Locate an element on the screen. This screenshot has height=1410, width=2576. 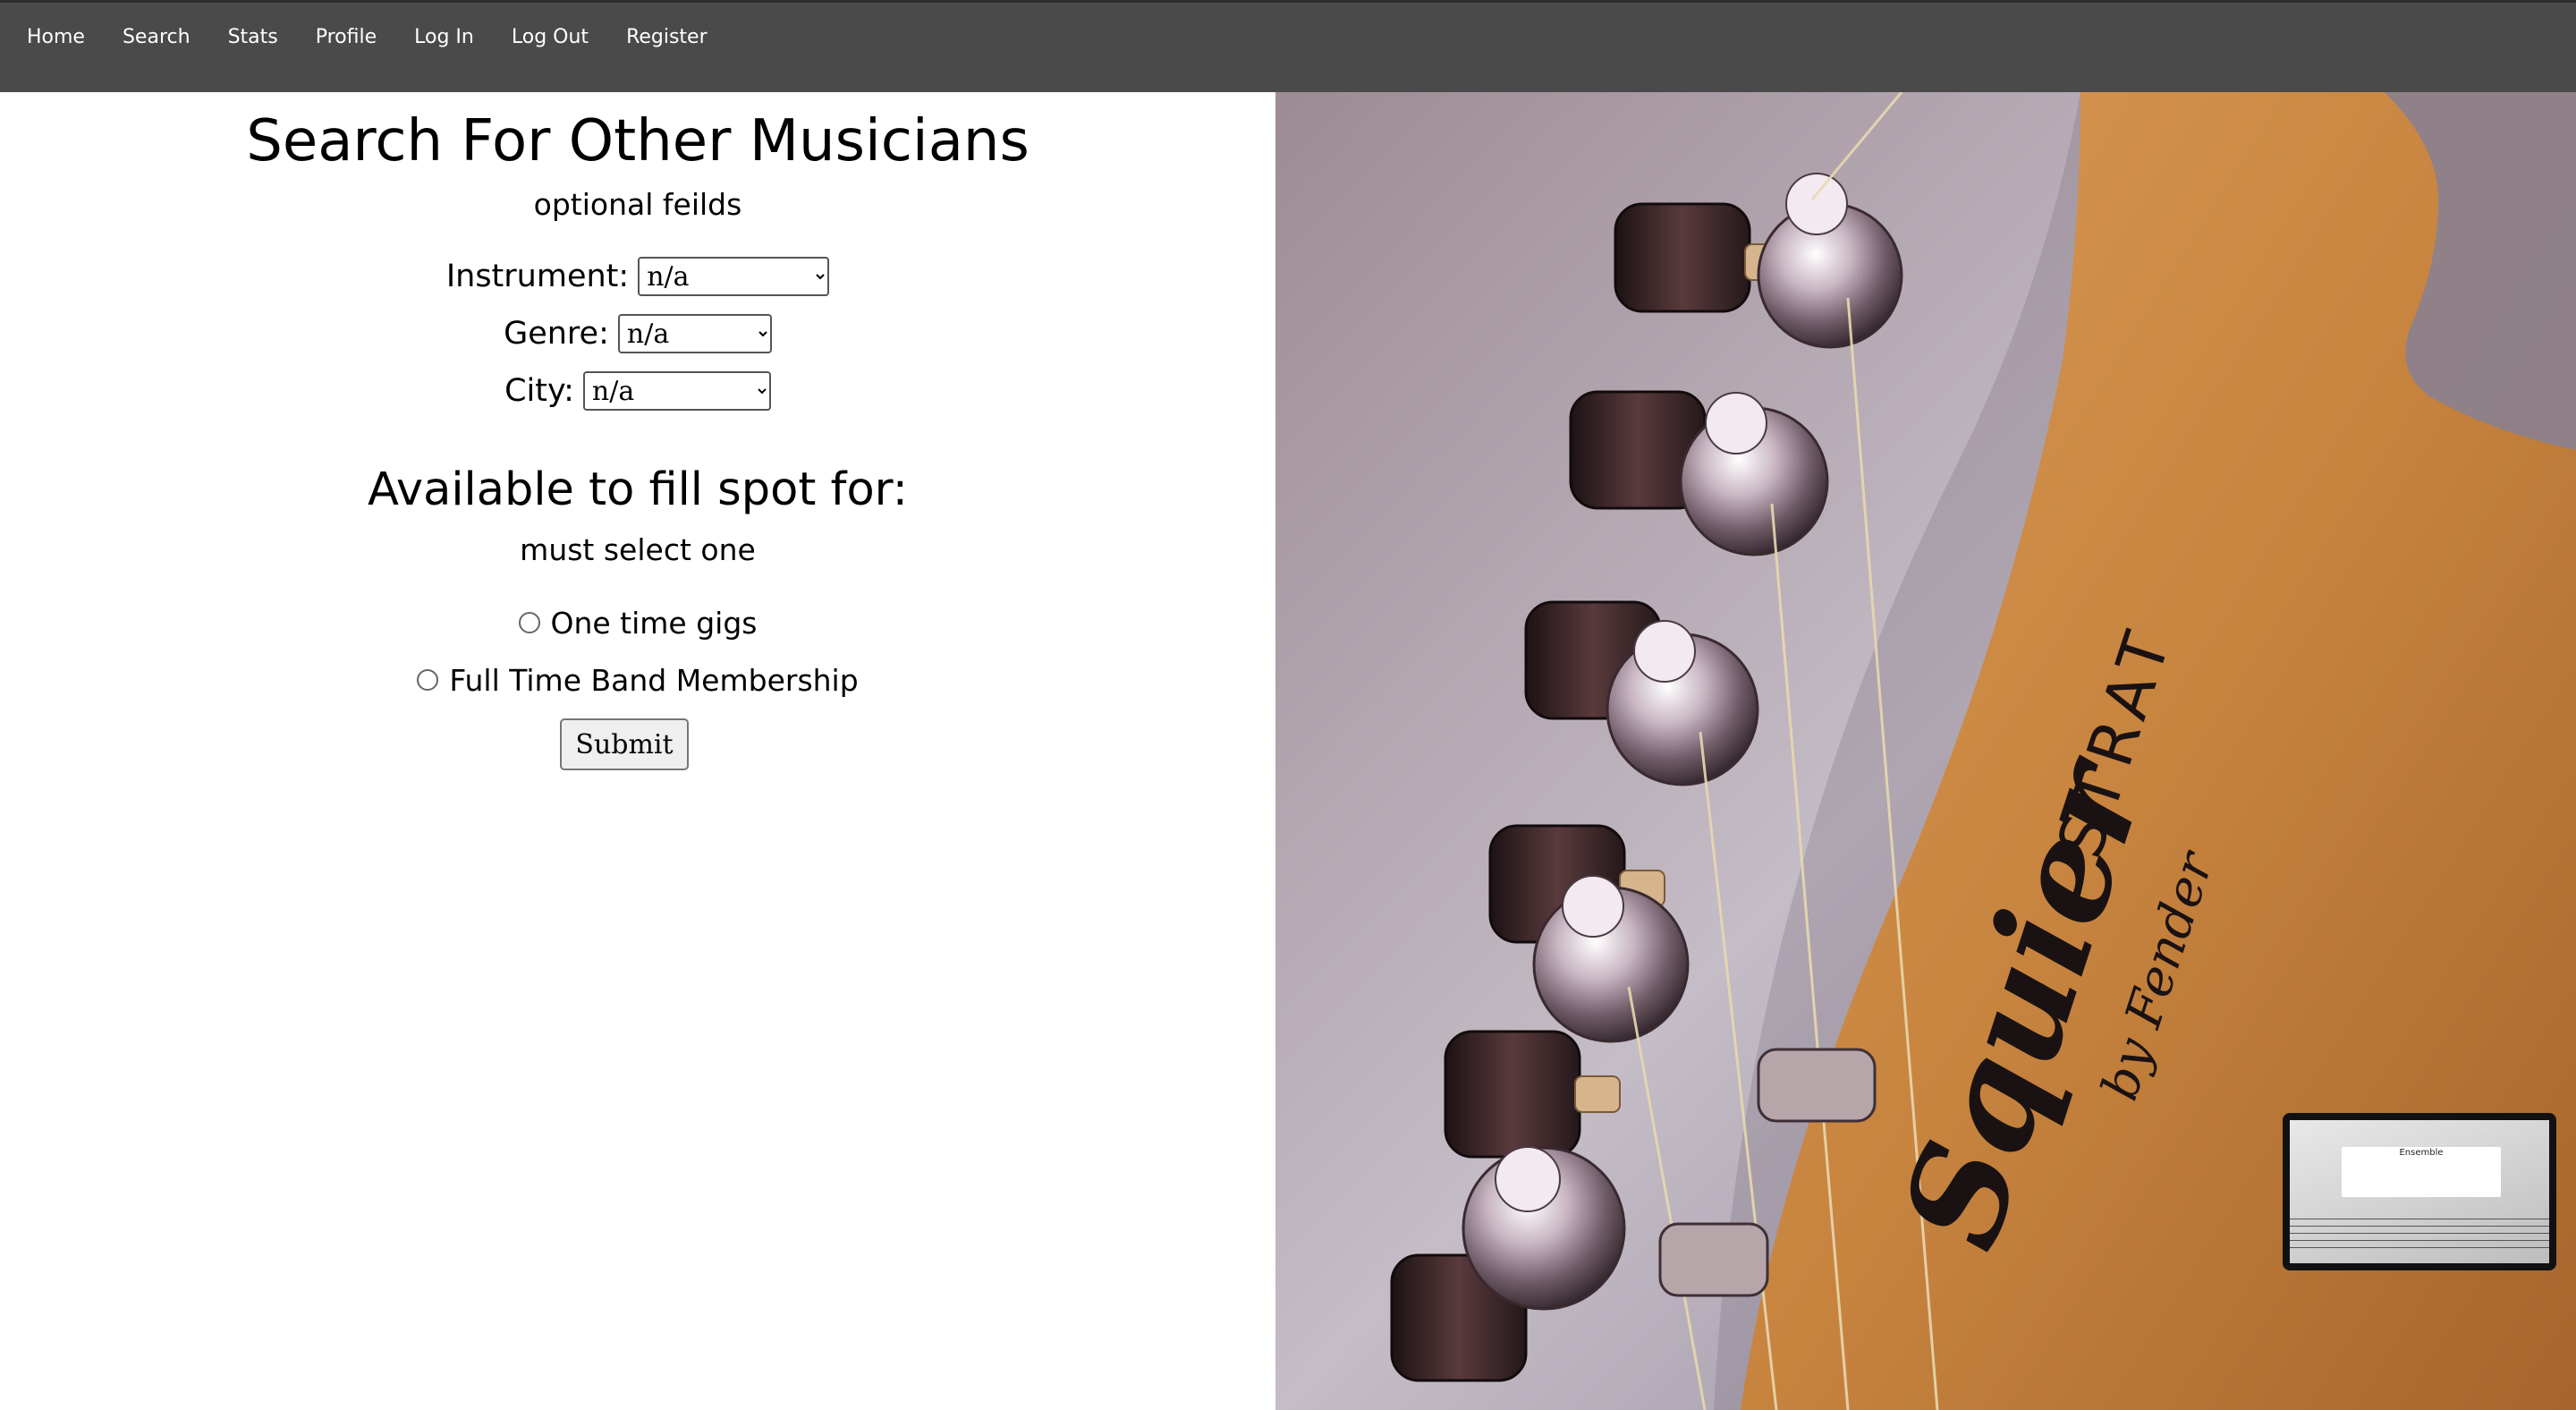
full-time-membership-label: Full Time Band Membership is located at coordinates (654, 680).